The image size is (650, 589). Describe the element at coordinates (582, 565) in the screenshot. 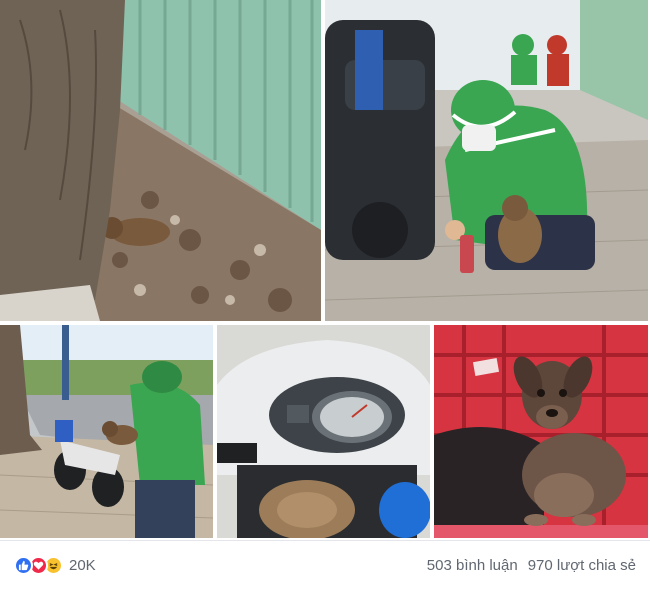

I see `shares-count-link: 970 lượt chia sẻ` at that location.